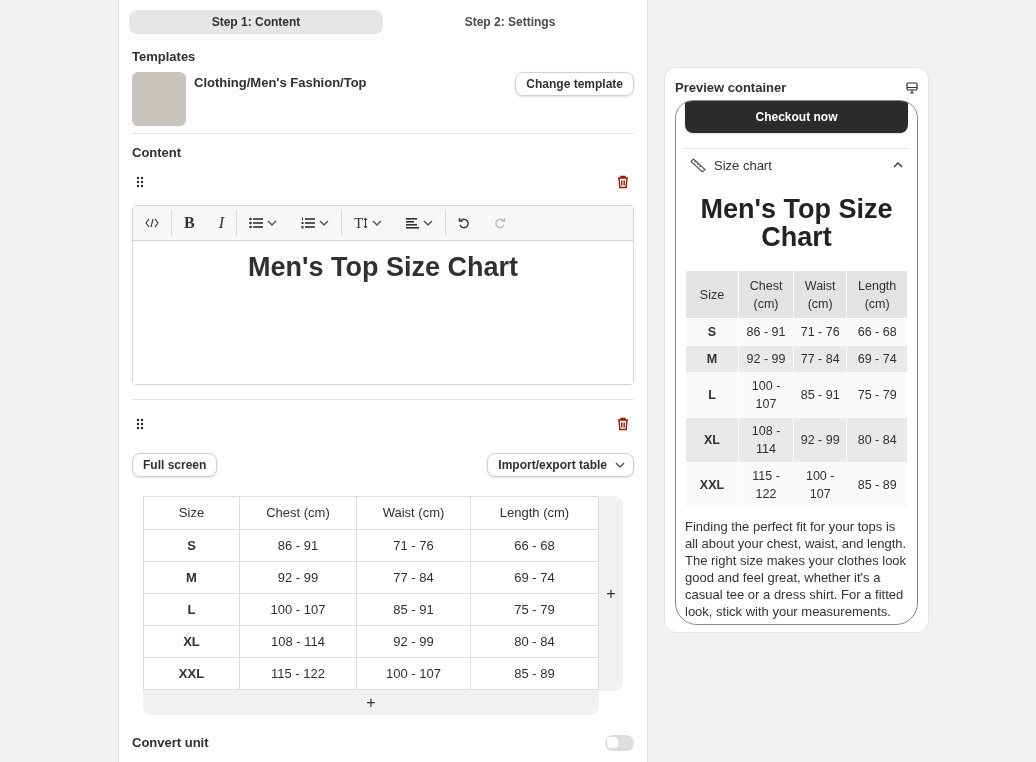 This screenshot has height=762, width=1036. I want to click on add-row-button: +, so click(371, 702).